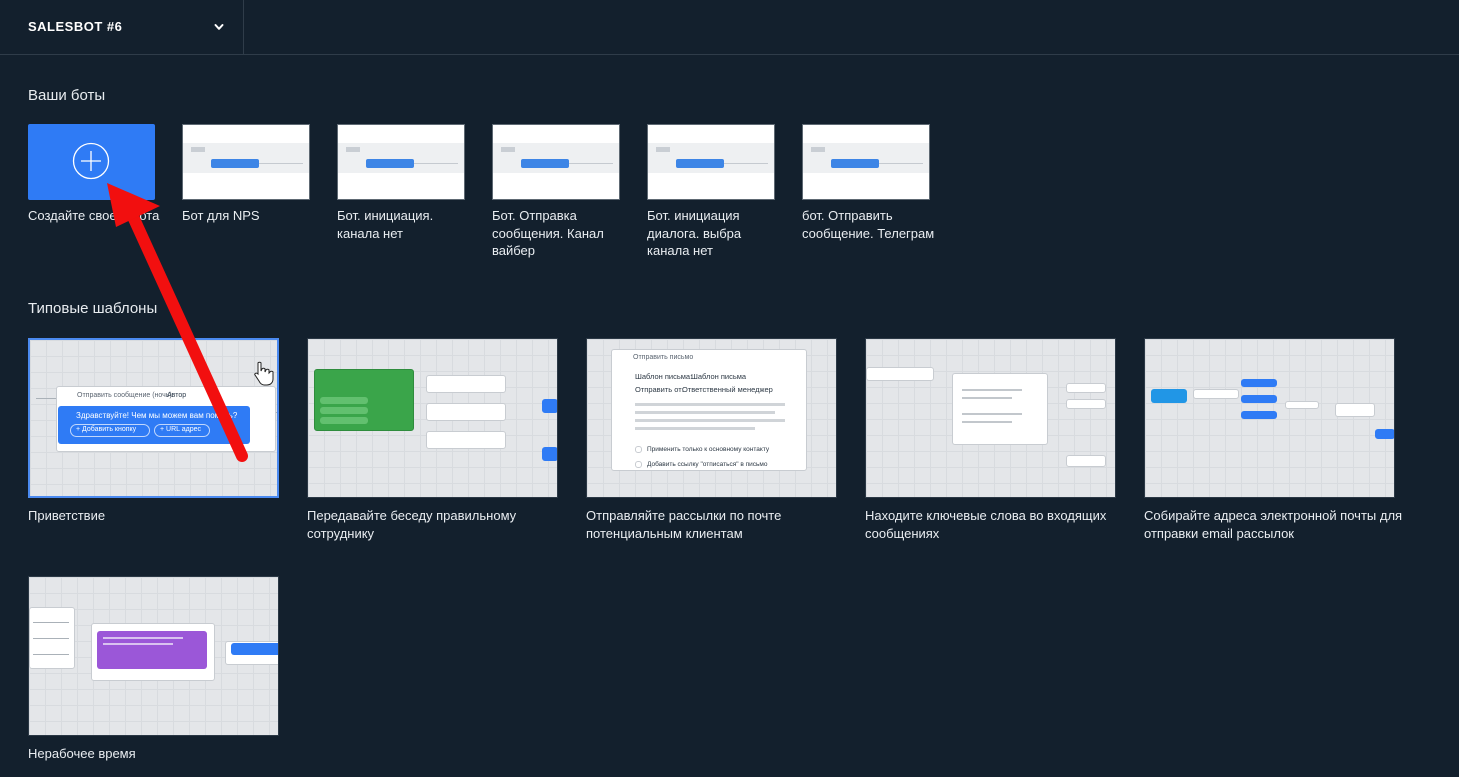  What do you see at coordinates (67, 95) in the screenshot?
I see `section-title-your-bots: Ваши боты` at bounding box center [67, 95].